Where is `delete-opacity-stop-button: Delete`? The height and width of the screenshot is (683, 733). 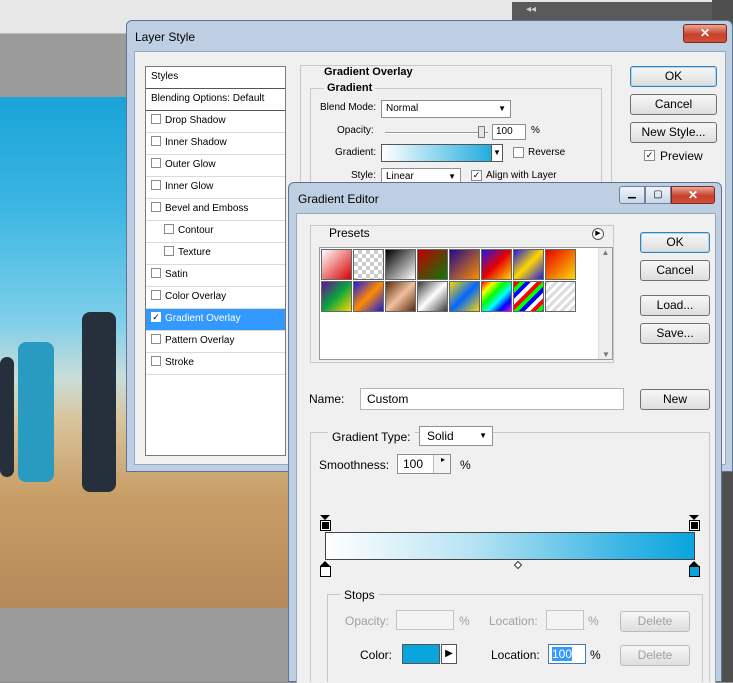
delete-opacity-stop-button: Delete is located at coordinates (655, 621).